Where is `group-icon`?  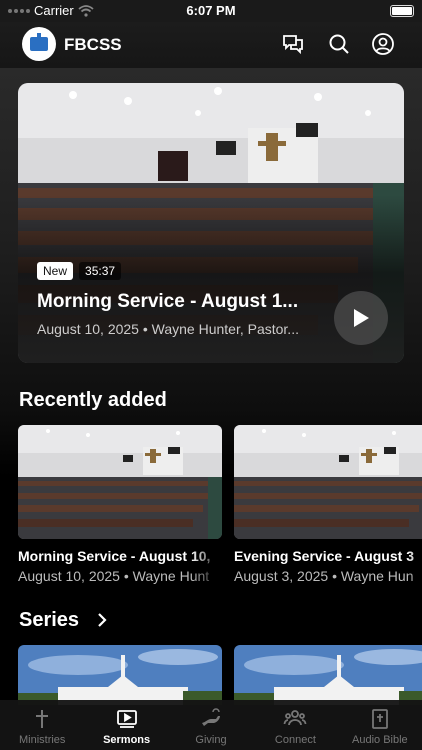
group-icon is located at coordinates (295, 718).